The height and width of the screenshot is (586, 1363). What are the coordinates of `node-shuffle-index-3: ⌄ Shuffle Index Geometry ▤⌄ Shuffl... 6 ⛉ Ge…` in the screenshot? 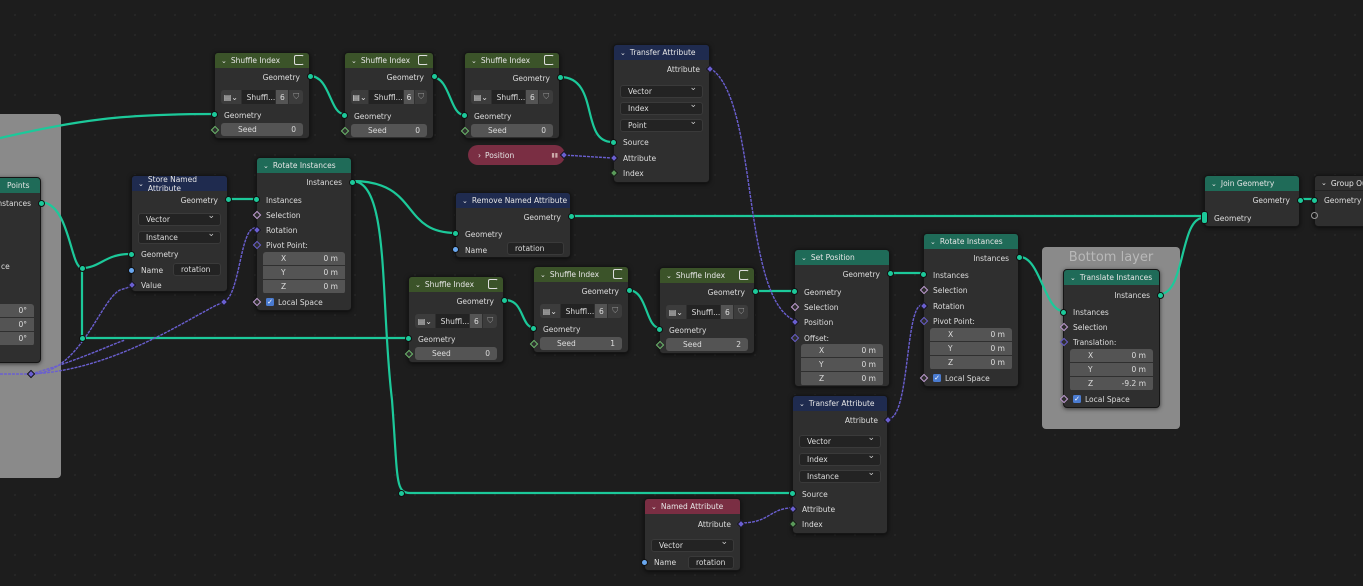 It's located at (512, 95).